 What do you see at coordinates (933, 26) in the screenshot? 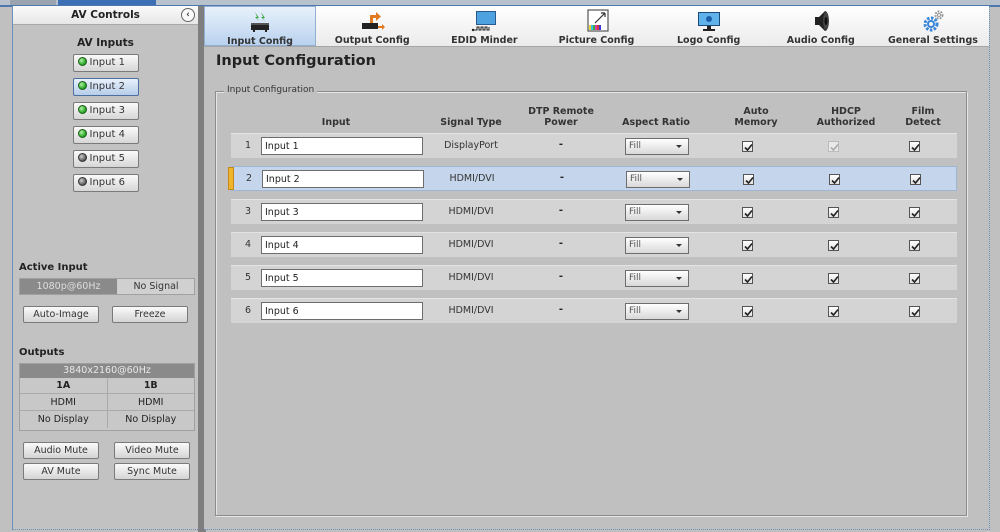
I see `tab-general-settings: General Settings` at bounding box center [933, 26].